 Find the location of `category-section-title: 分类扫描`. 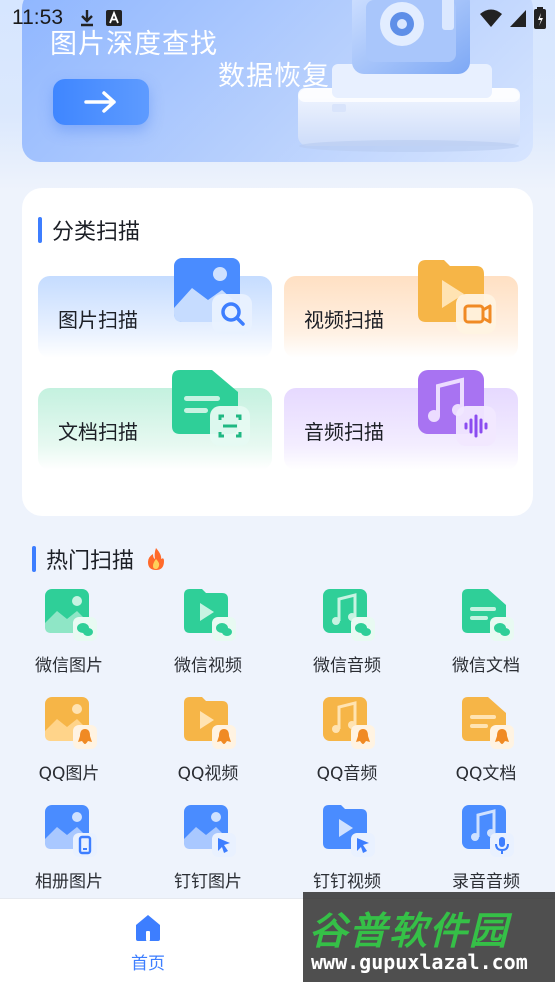

category-section-title: 分类扫描 is located at coordinates (89, 230).